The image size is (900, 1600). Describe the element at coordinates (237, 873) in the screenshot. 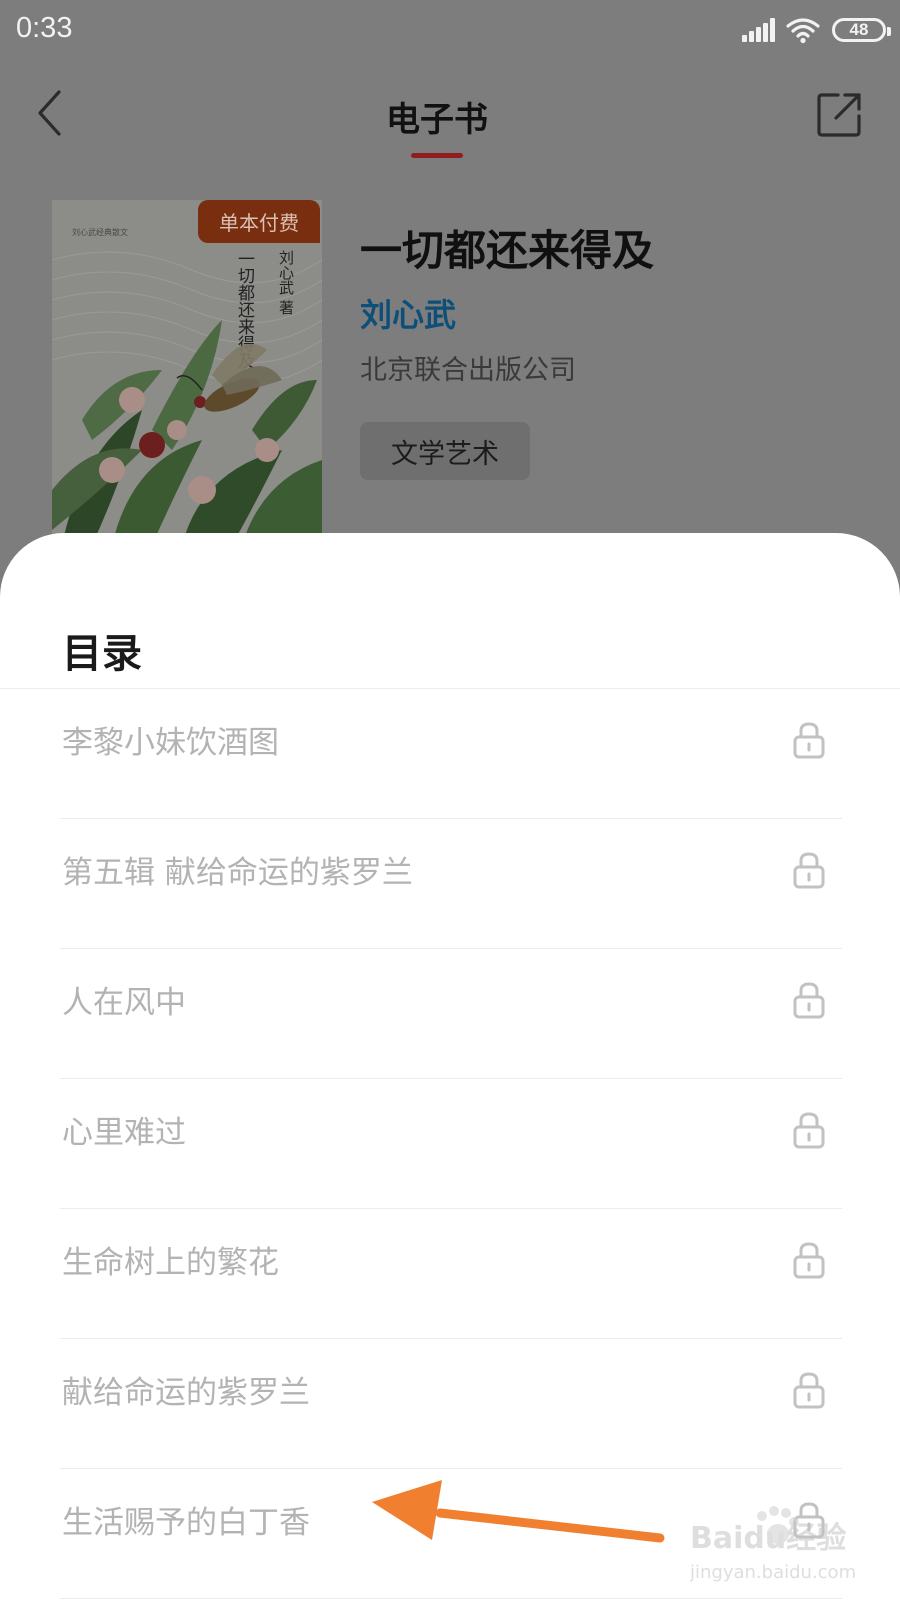

I see `toc-item-label: 第五辑 献给命运的紫罗兰` at that location.